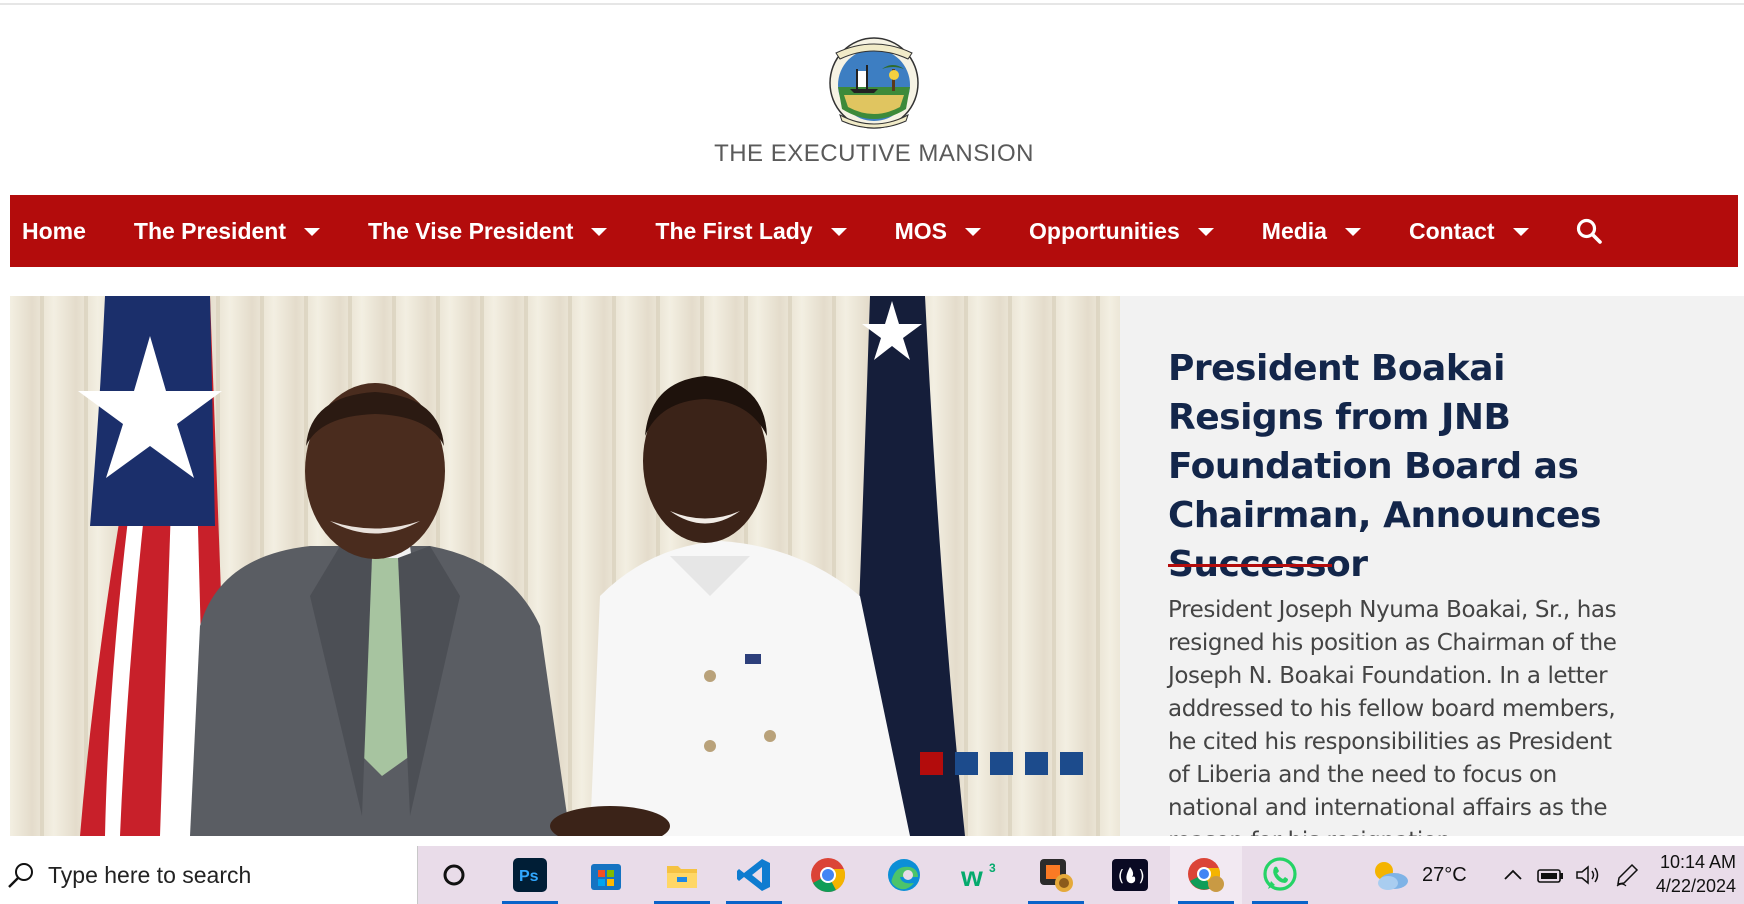  What do you see at coordinates (1451, 230) in the screenshot?
I see `nav-item-label: Contact` at bounding box center [1451, 230].